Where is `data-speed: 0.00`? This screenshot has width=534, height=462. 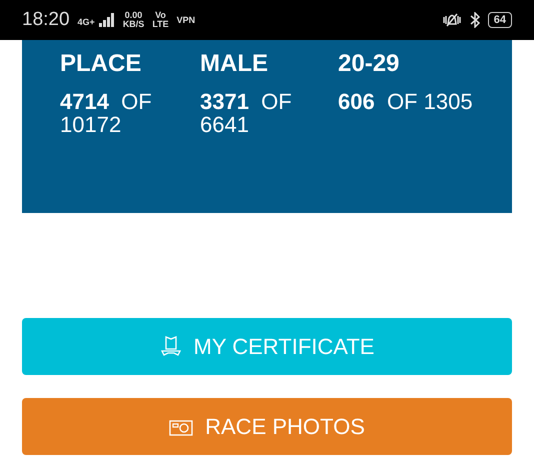 data-speed: 0.00 is located at coordinates (133, 15).